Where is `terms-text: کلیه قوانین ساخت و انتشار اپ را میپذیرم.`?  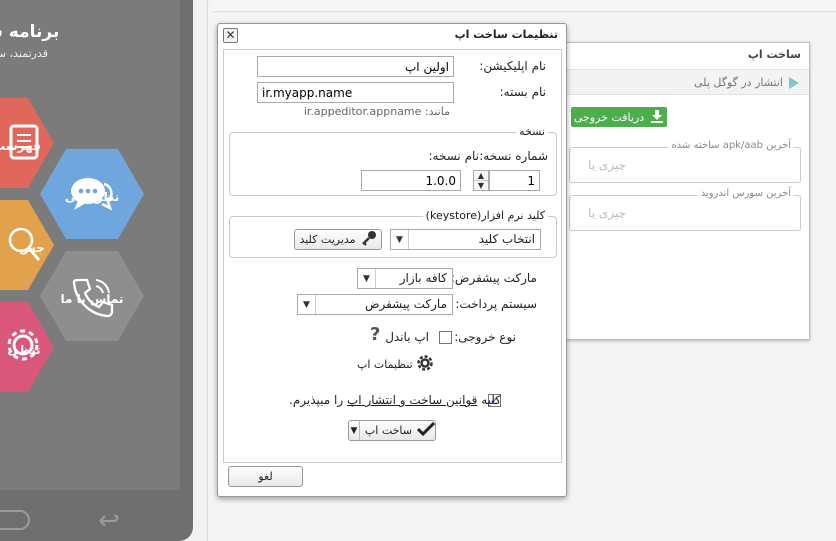
terms-text: کلیه قوانین ساخت و انتشار اپ را میپذیرم. is located at coordinates (395, 400).